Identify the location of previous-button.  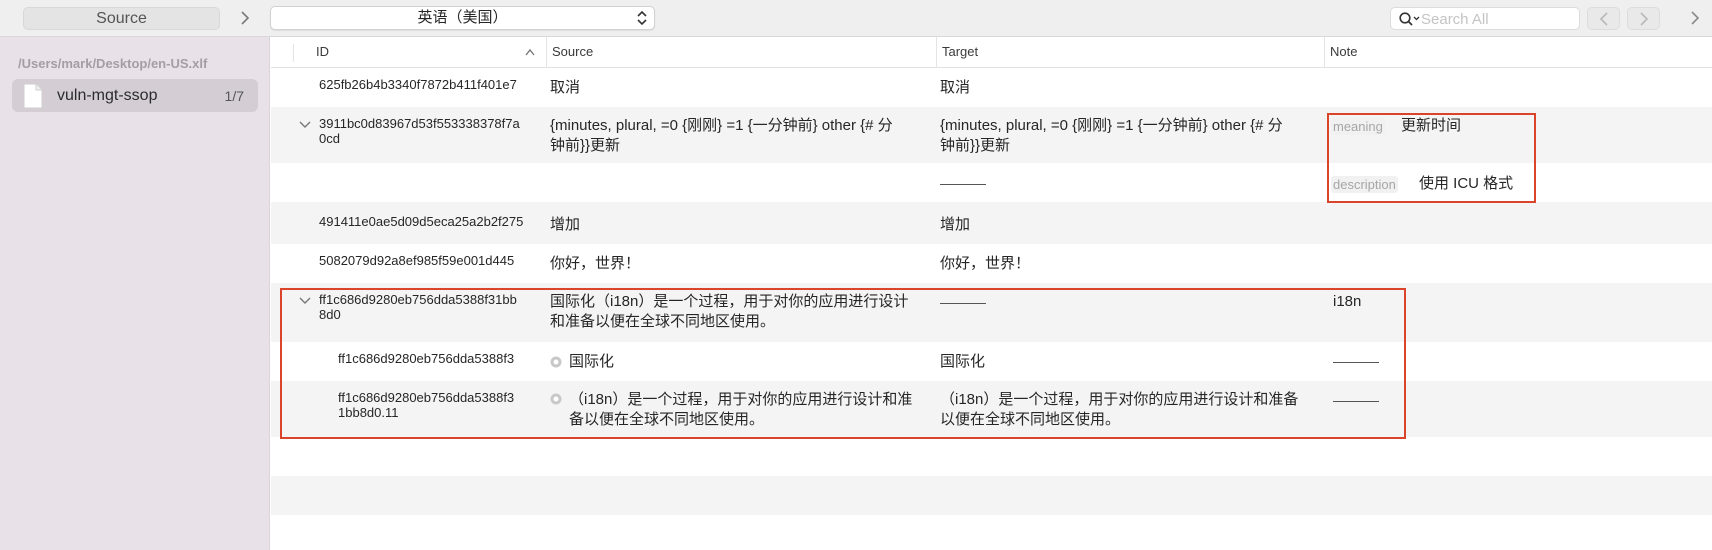
(1603, 18).